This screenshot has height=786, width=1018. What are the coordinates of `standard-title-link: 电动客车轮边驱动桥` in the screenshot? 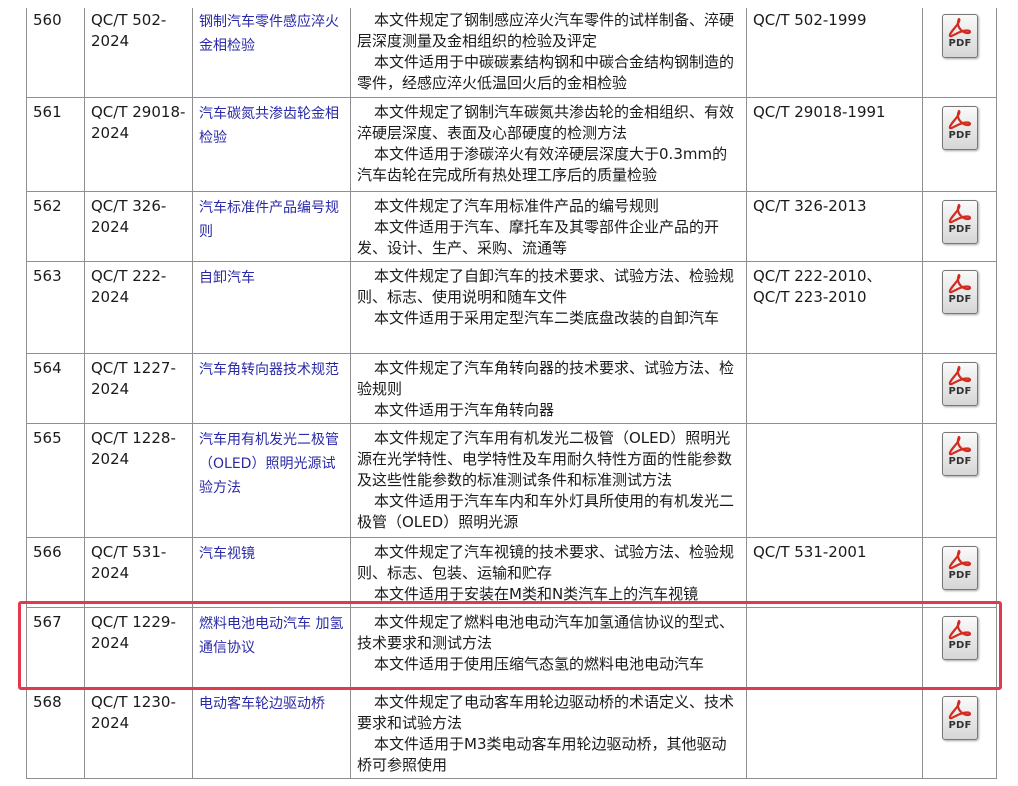 It's located at (262, 704).